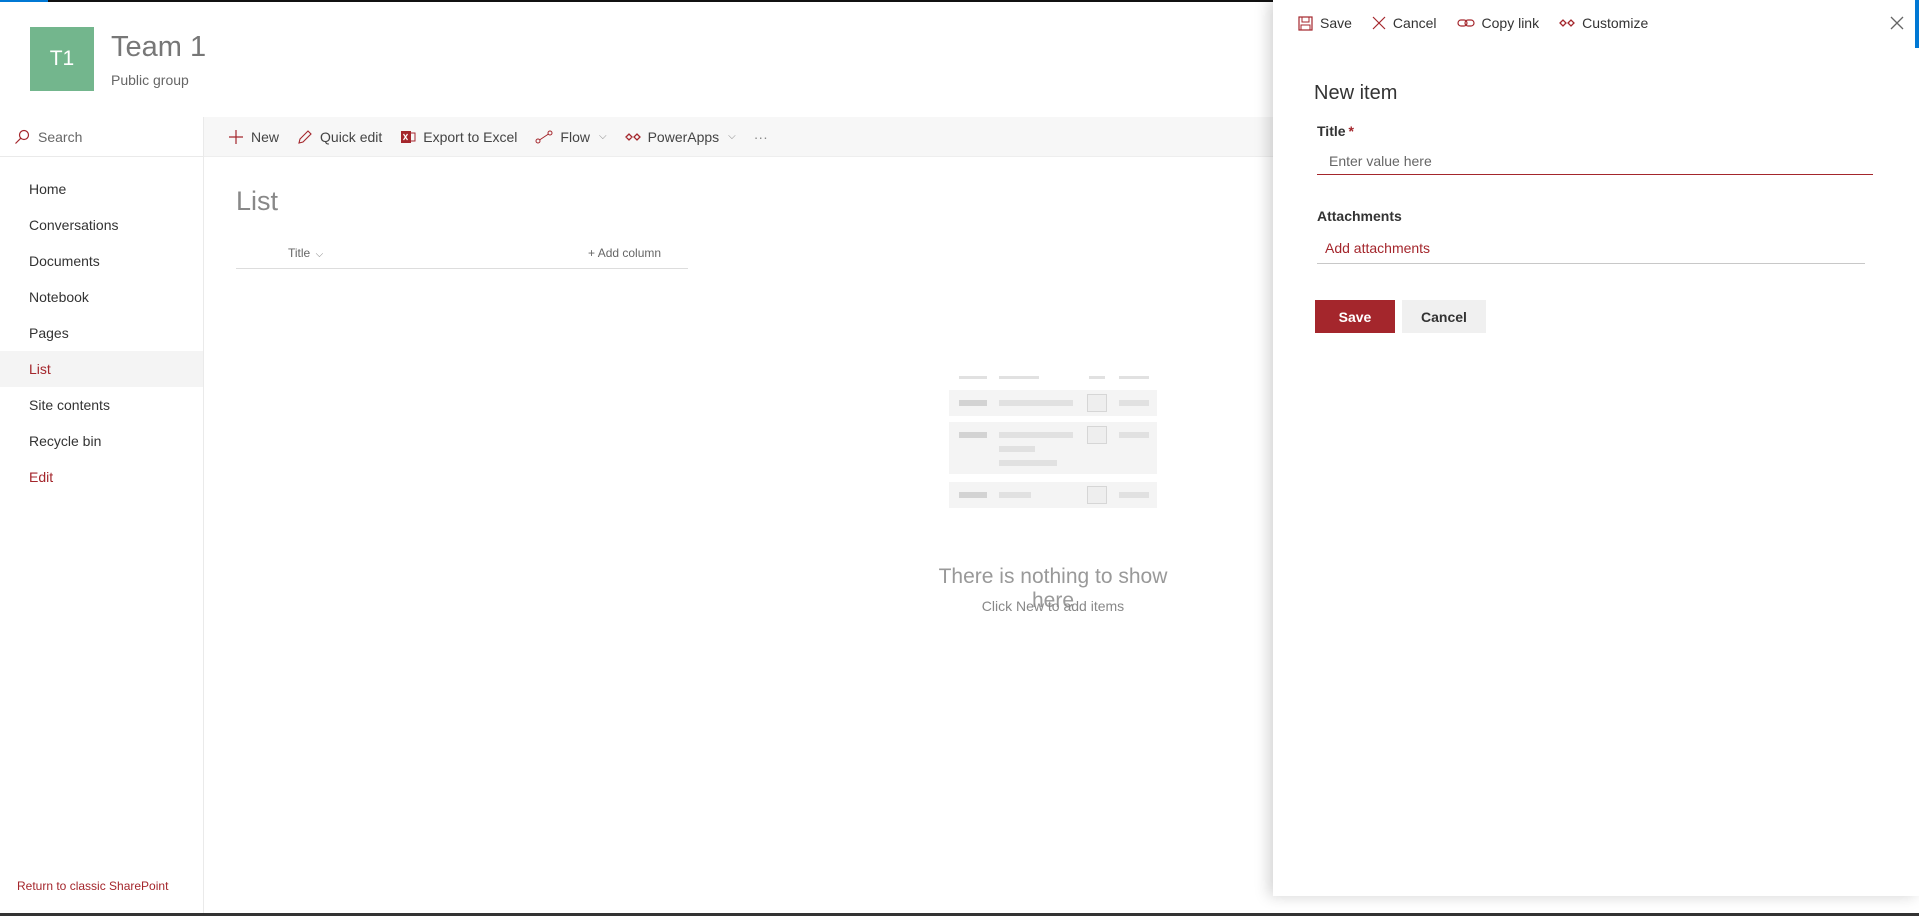 The height and width of the screenshot is (916, 1919). What do you see at coordinates (101, 405) in the screenshot?
I see `nav-item-site-contents: Site contents` at bounding box center [101, 405].